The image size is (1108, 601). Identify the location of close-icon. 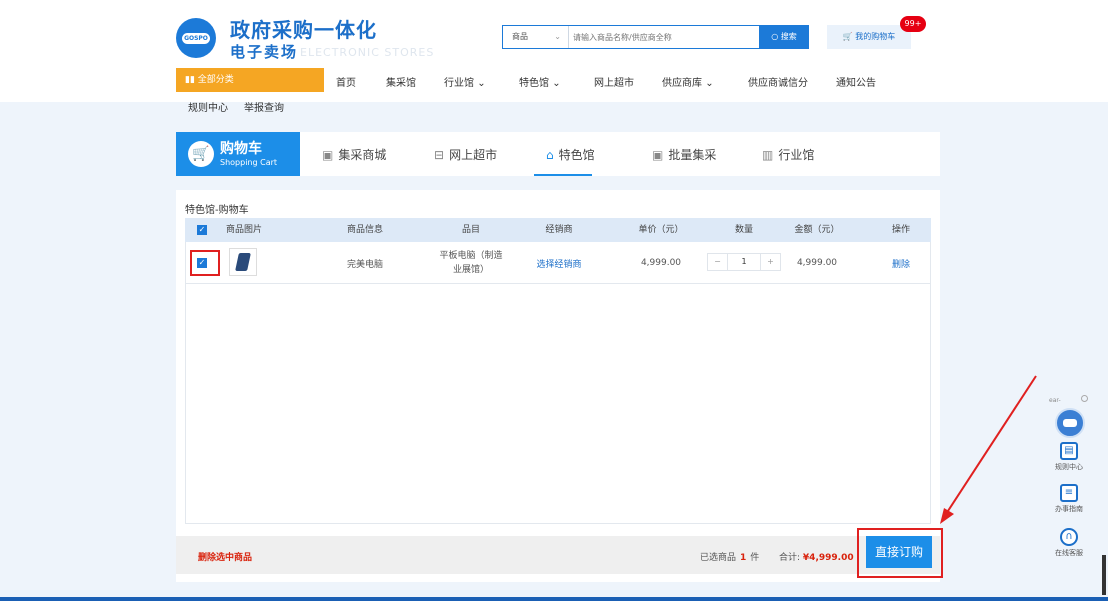
(1084, 398).